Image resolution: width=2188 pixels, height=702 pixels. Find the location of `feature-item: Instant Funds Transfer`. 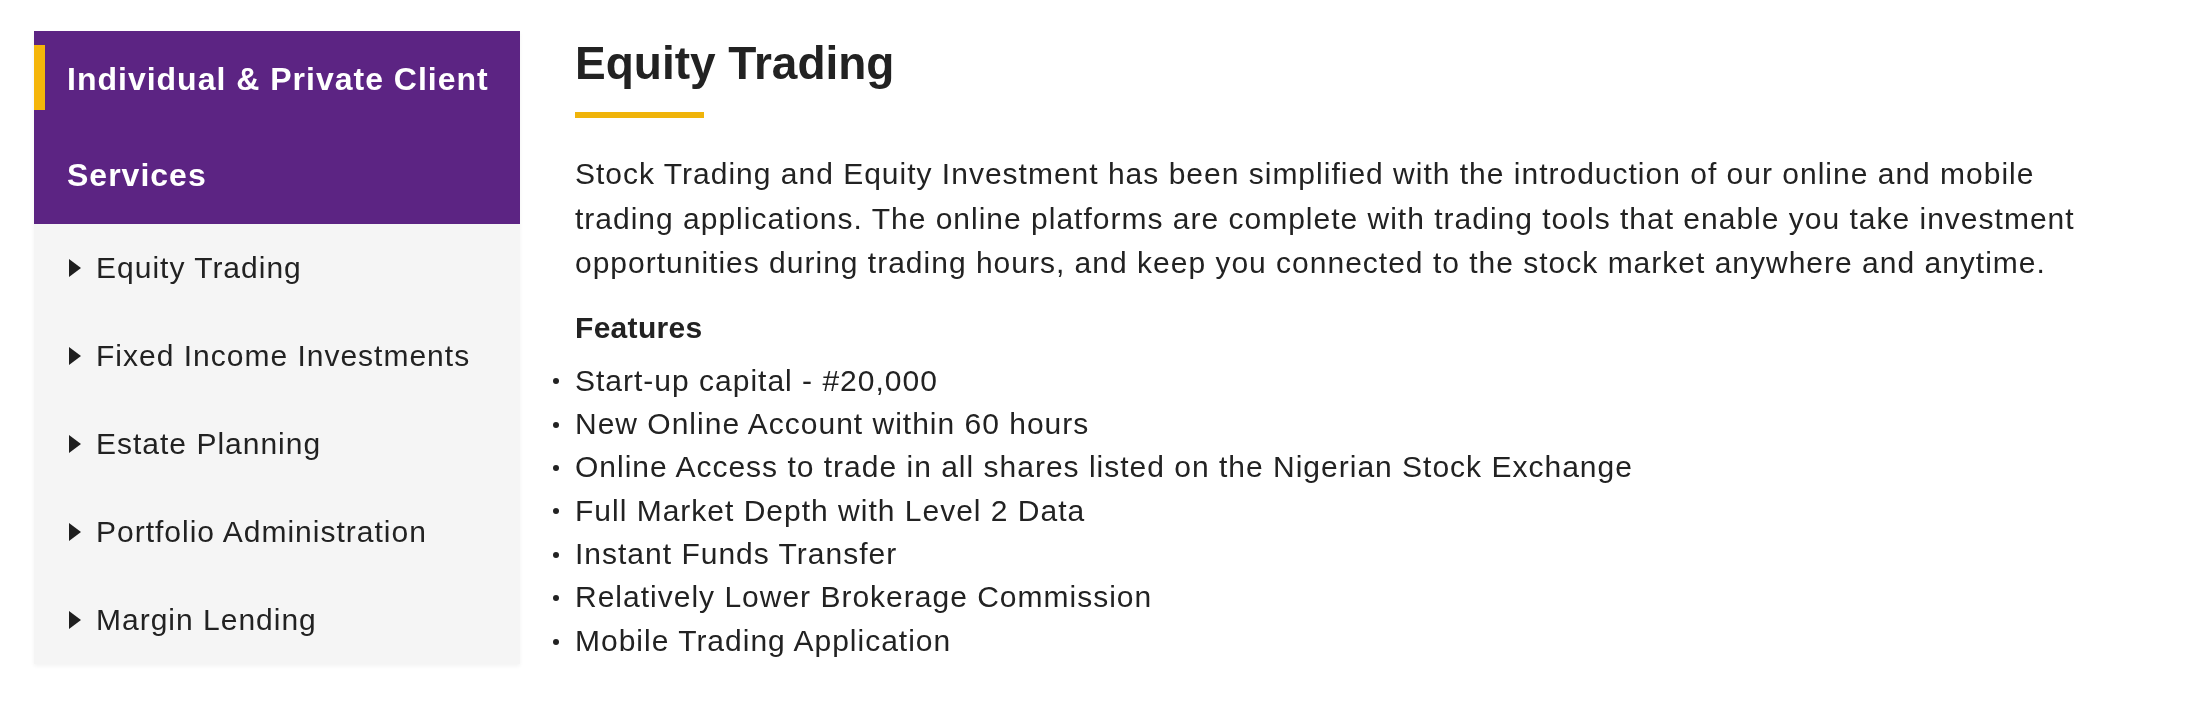

feature-item: Instant Funds Transfer is located at coordinates (736, 554).